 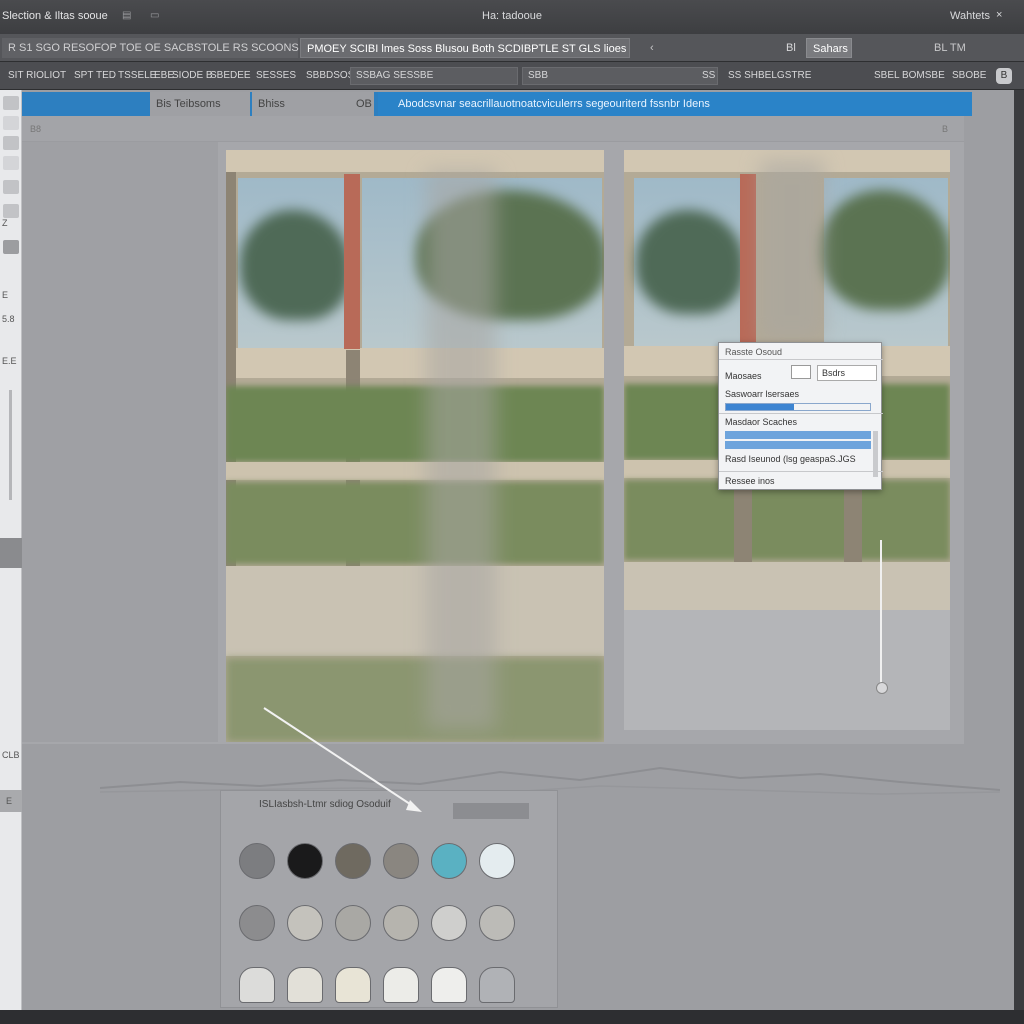 I want to click on menu-item: SS SHBELGSTRE, so click(x=769, y=75).